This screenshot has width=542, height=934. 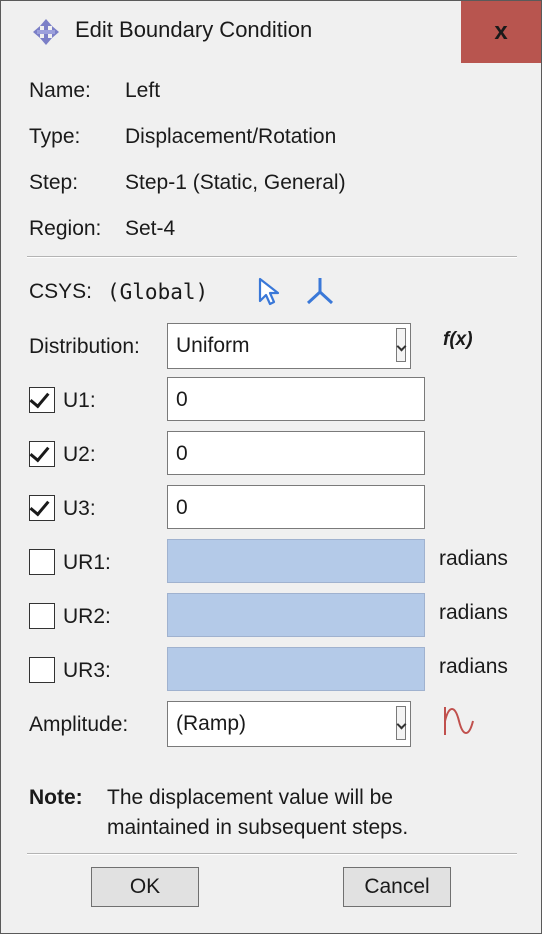 What do you see at coordinates (54, 182) in the screenshot?
I see `step-label: Step:` at bounding box center [54, 182].